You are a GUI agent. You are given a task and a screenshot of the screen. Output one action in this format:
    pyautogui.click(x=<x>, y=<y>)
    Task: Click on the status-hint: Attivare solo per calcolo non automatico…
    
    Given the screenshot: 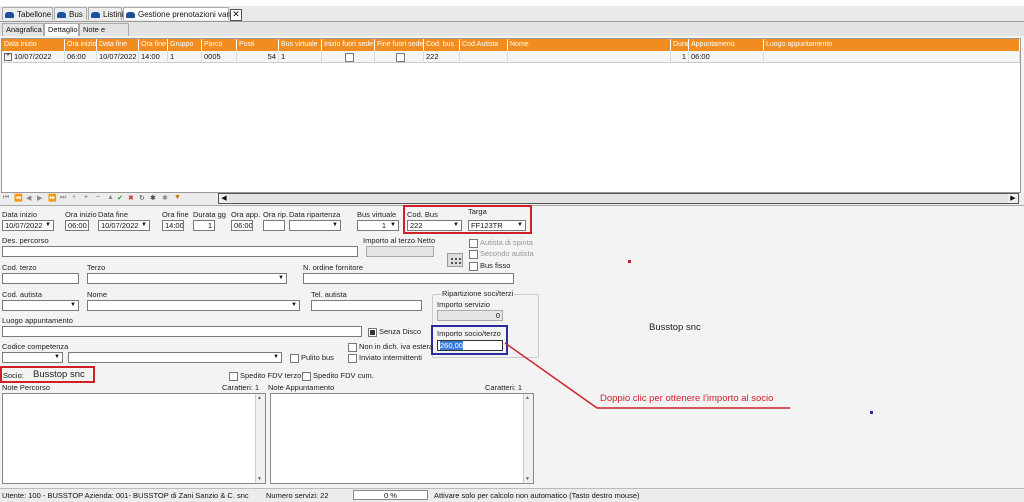 What is the action you would take?
    pyautogui.click(x=537, y=495)
    